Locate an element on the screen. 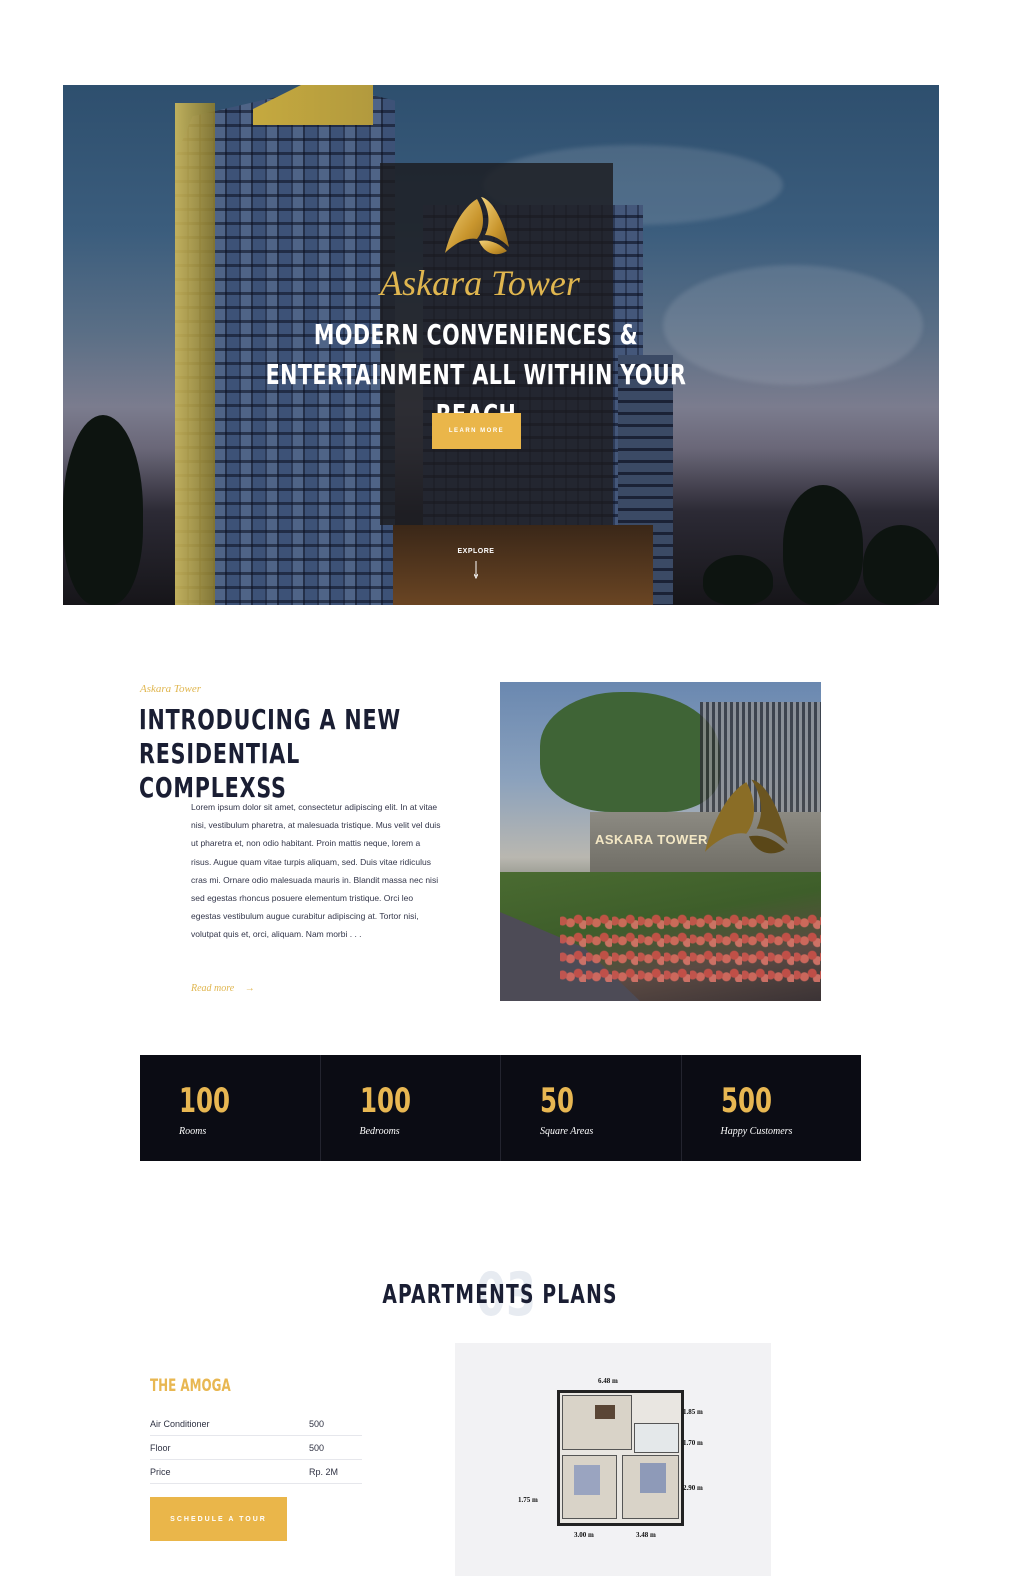 This screenshot has width=1009, height=1576. tower-crown is located at coordinates (313, 105).